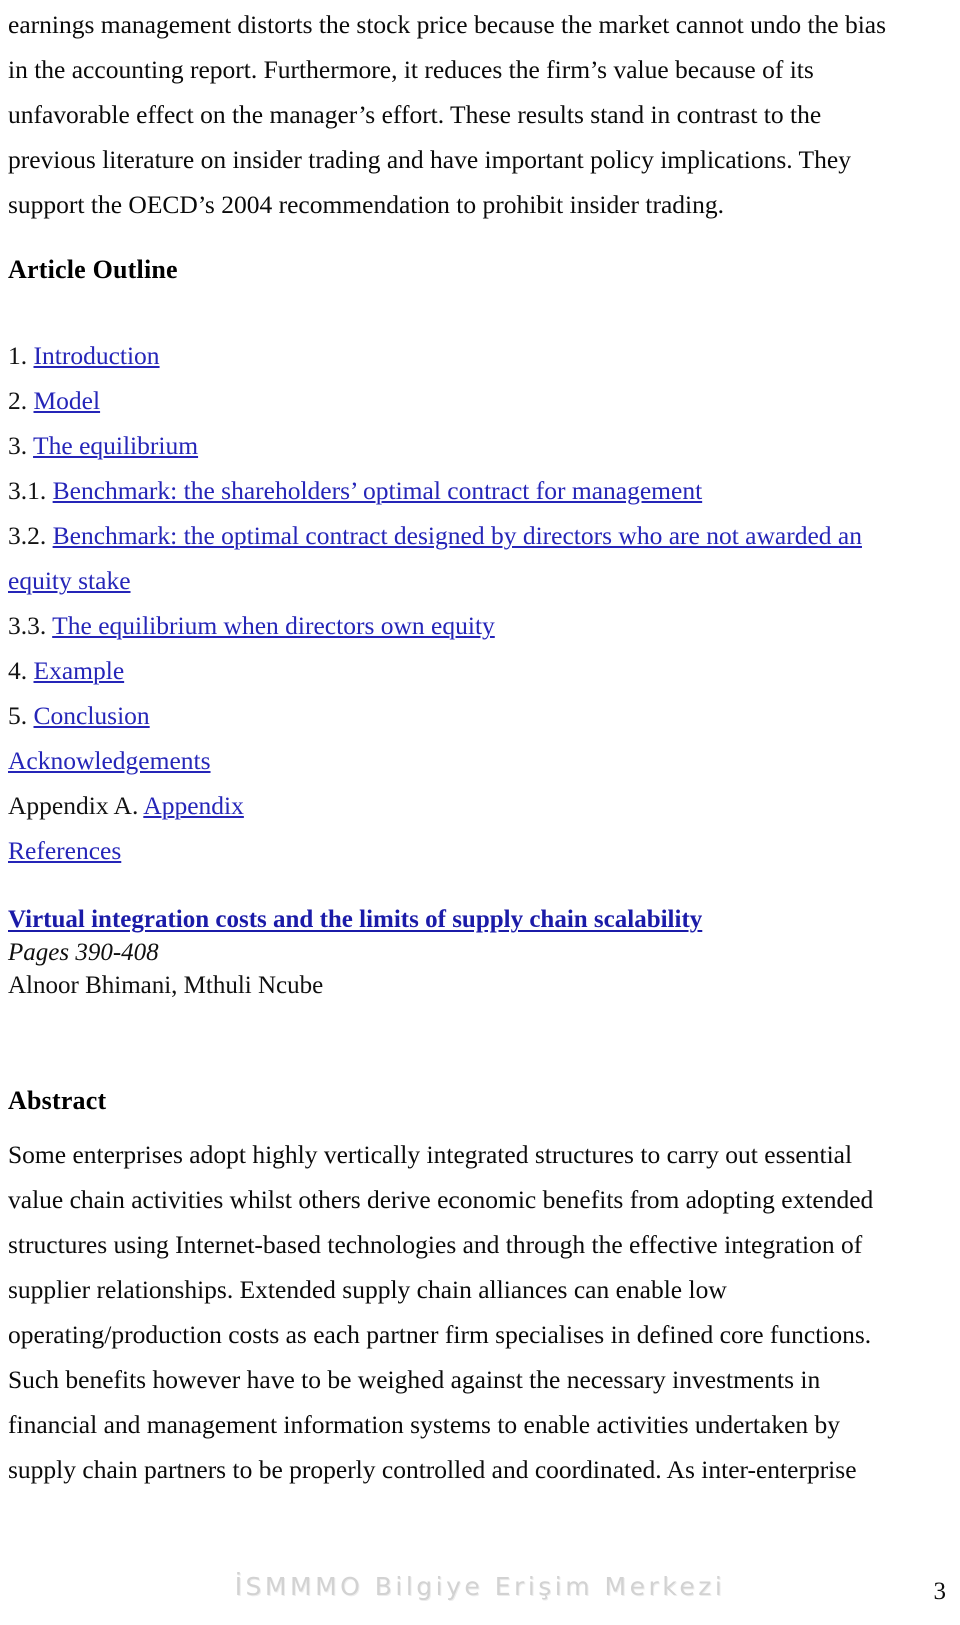  Describe the element at coordinates (193, 805) in the screenshot. I see `outline-item-link: Appendix` at that location.